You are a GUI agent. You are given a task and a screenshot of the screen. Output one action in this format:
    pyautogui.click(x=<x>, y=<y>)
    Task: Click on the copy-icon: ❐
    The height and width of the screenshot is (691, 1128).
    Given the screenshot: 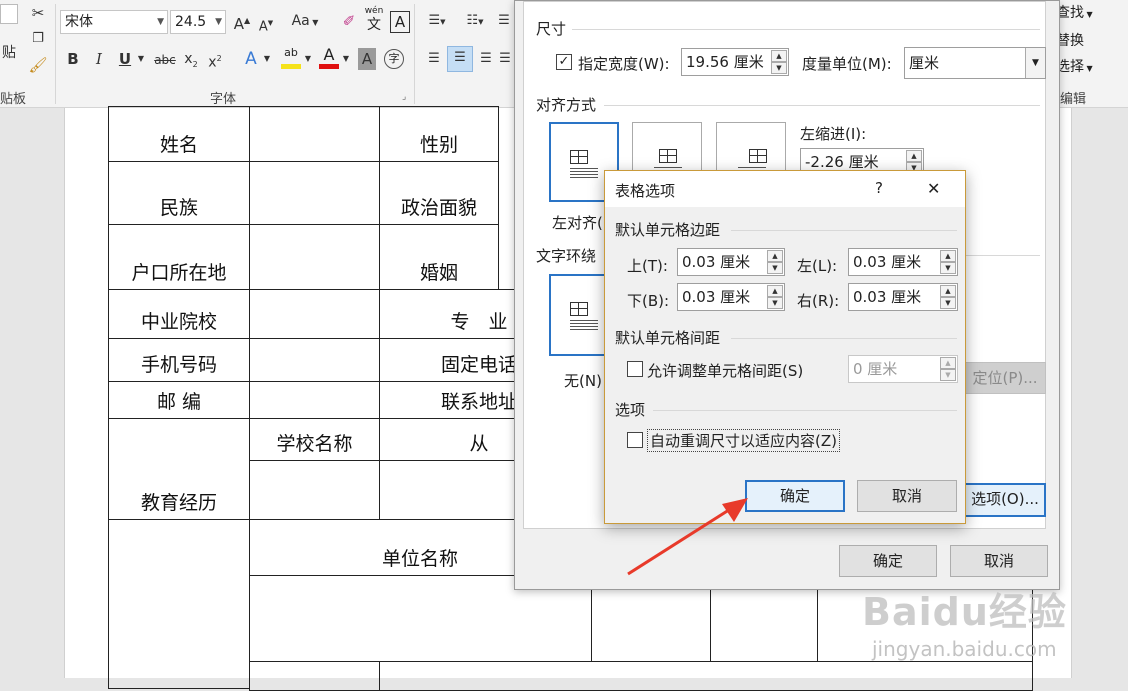 What is the action you would take?
    pyautogui.click(x=38, y=39)
    